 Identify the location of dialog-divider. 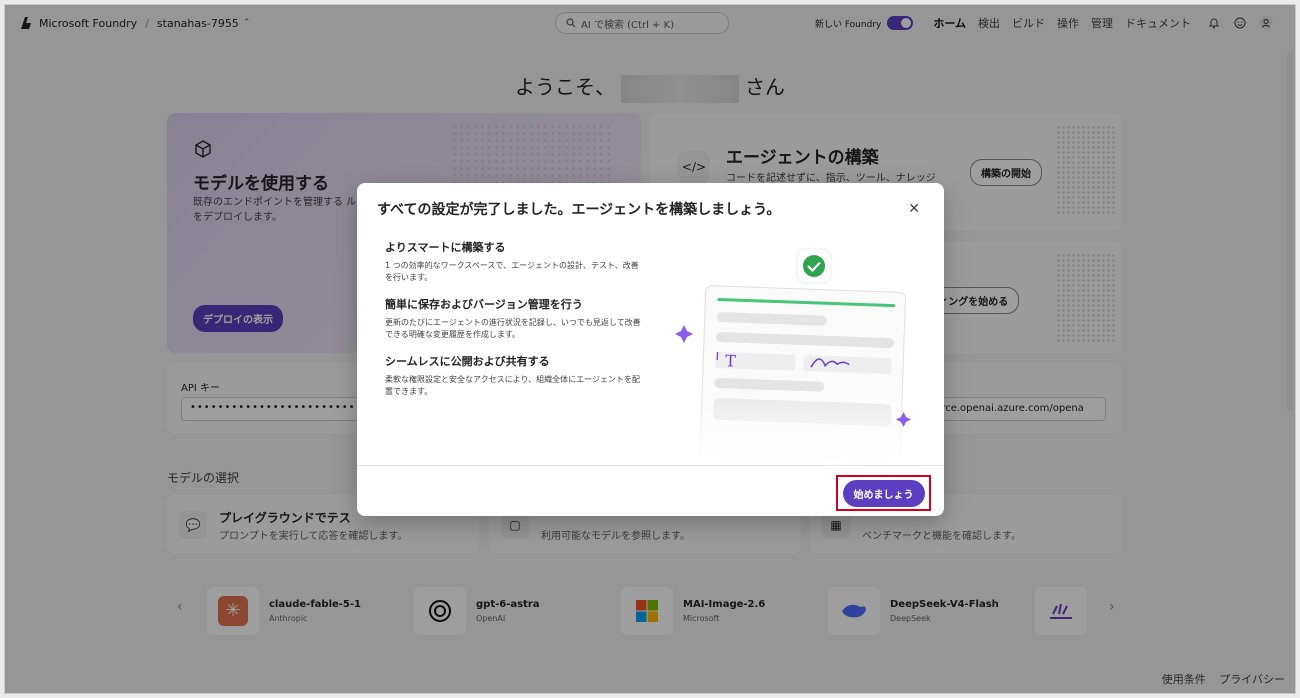
(650, 465).